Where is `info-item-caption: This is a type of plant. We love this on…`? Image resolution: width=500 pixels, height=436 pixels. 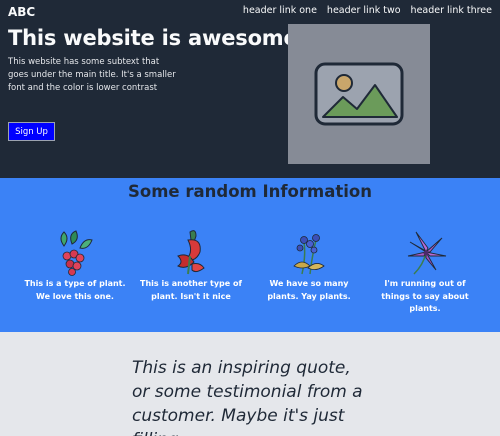
info-item-caption: This is a type of plant. We love this on… is located at coordinates (75, 290).